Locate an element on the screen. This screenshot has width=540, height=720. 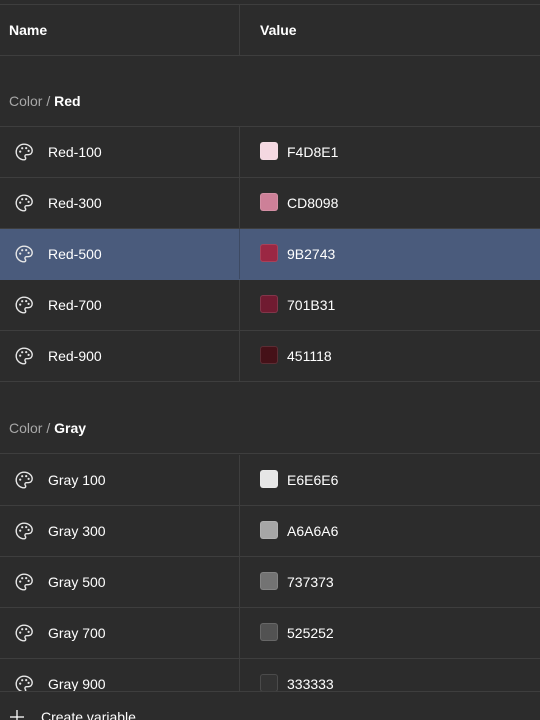
variable-row: Red-100 F4D8E1 is located at coordinates (270, 152).